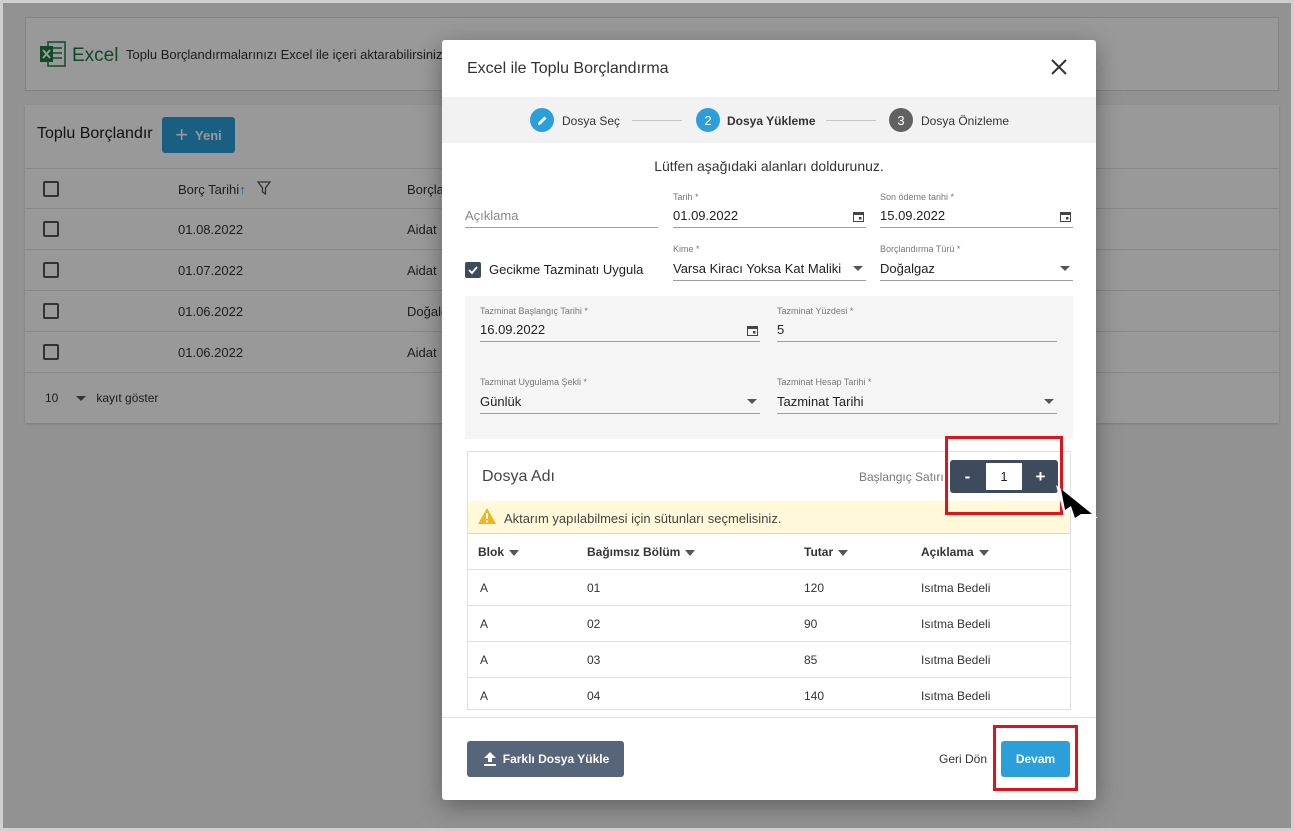 The image size is (1294, 831). What do you see at coordinates (1035, 758) in the screenshot?
I see `highlight-continue` at bounding box center [1035, 758].